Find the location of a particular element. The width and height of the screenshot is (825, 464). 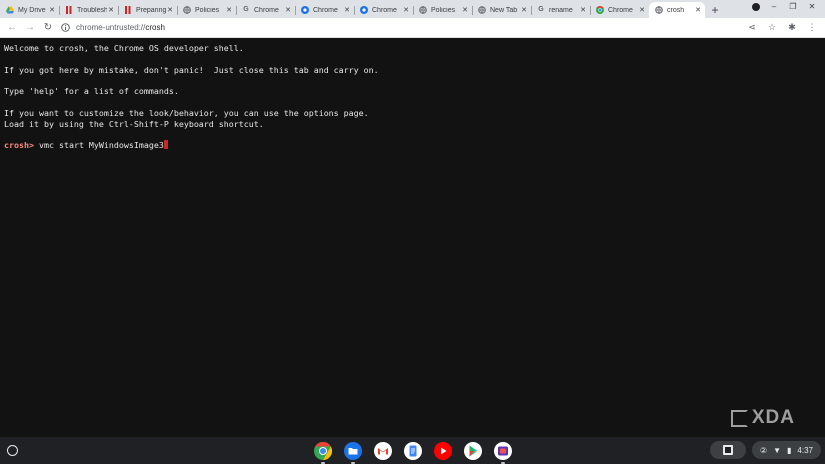

tab-9: G rename ✕ is located at coordinates (560, 10).